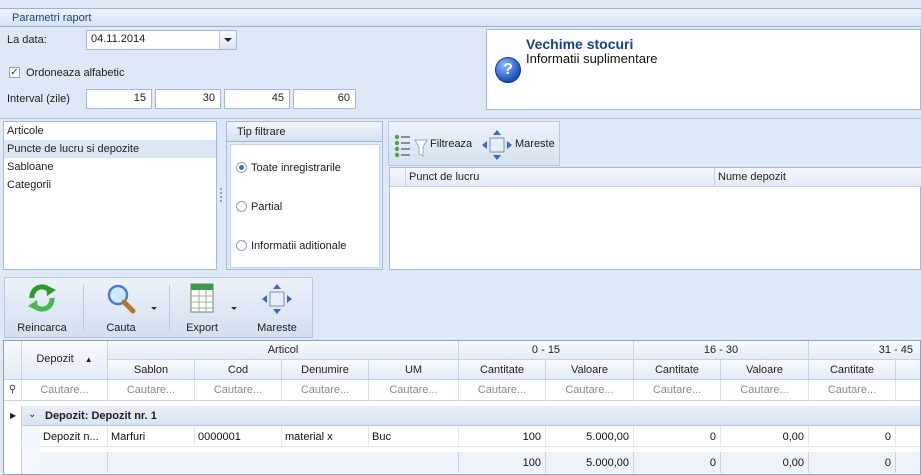 Image resolution: width=921 pixels, height=475 pixels. What do you see at coordinates (14, 72) in the screenshot?
I see `sort-checkbox: ✓` at bounding box center [14, 72].